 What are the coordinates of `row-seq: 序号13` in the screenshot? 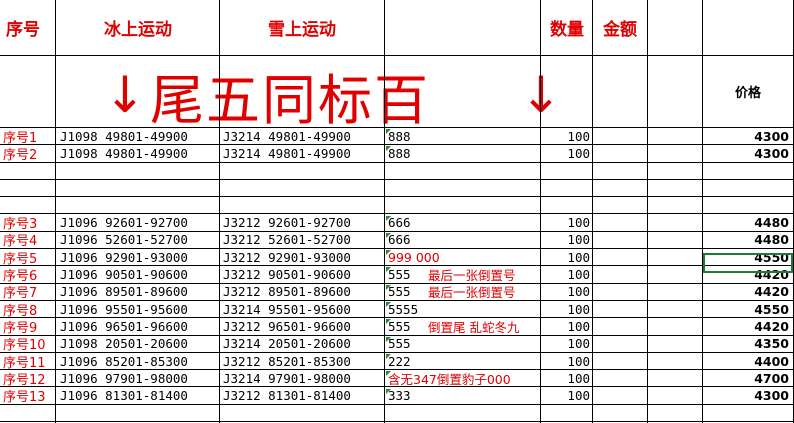 It's located at (24, 396).